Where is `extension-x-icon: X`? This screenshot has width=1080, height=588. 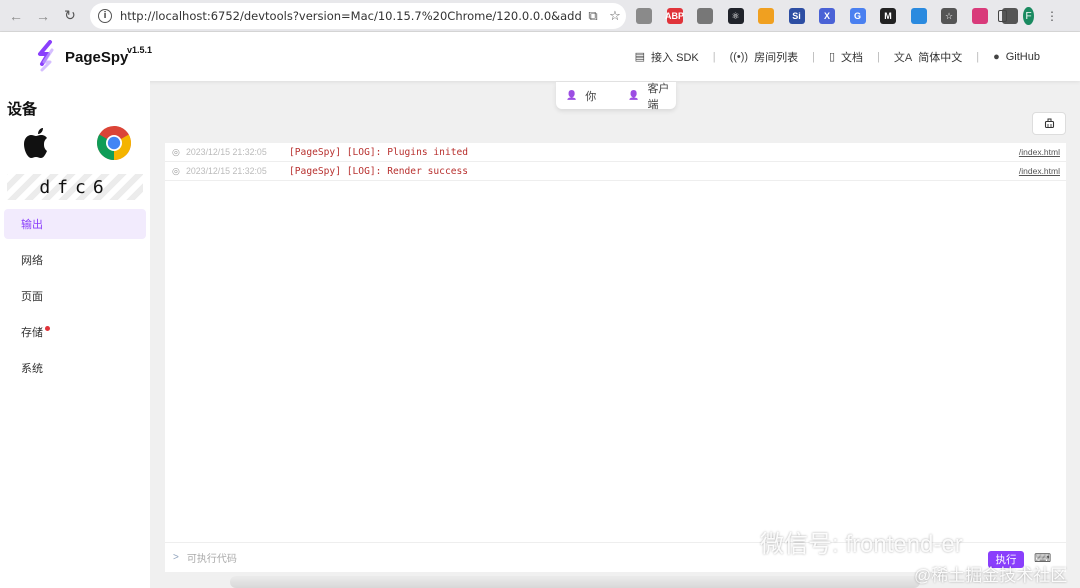 extension-x-icon: X is located at coordinates (827, 16).